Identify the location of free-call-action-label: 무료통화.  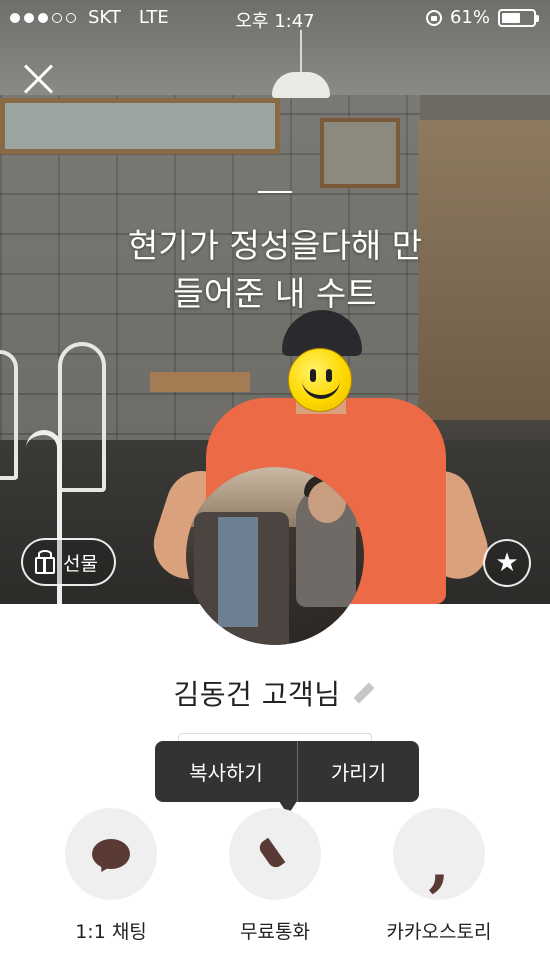
(275, 932).